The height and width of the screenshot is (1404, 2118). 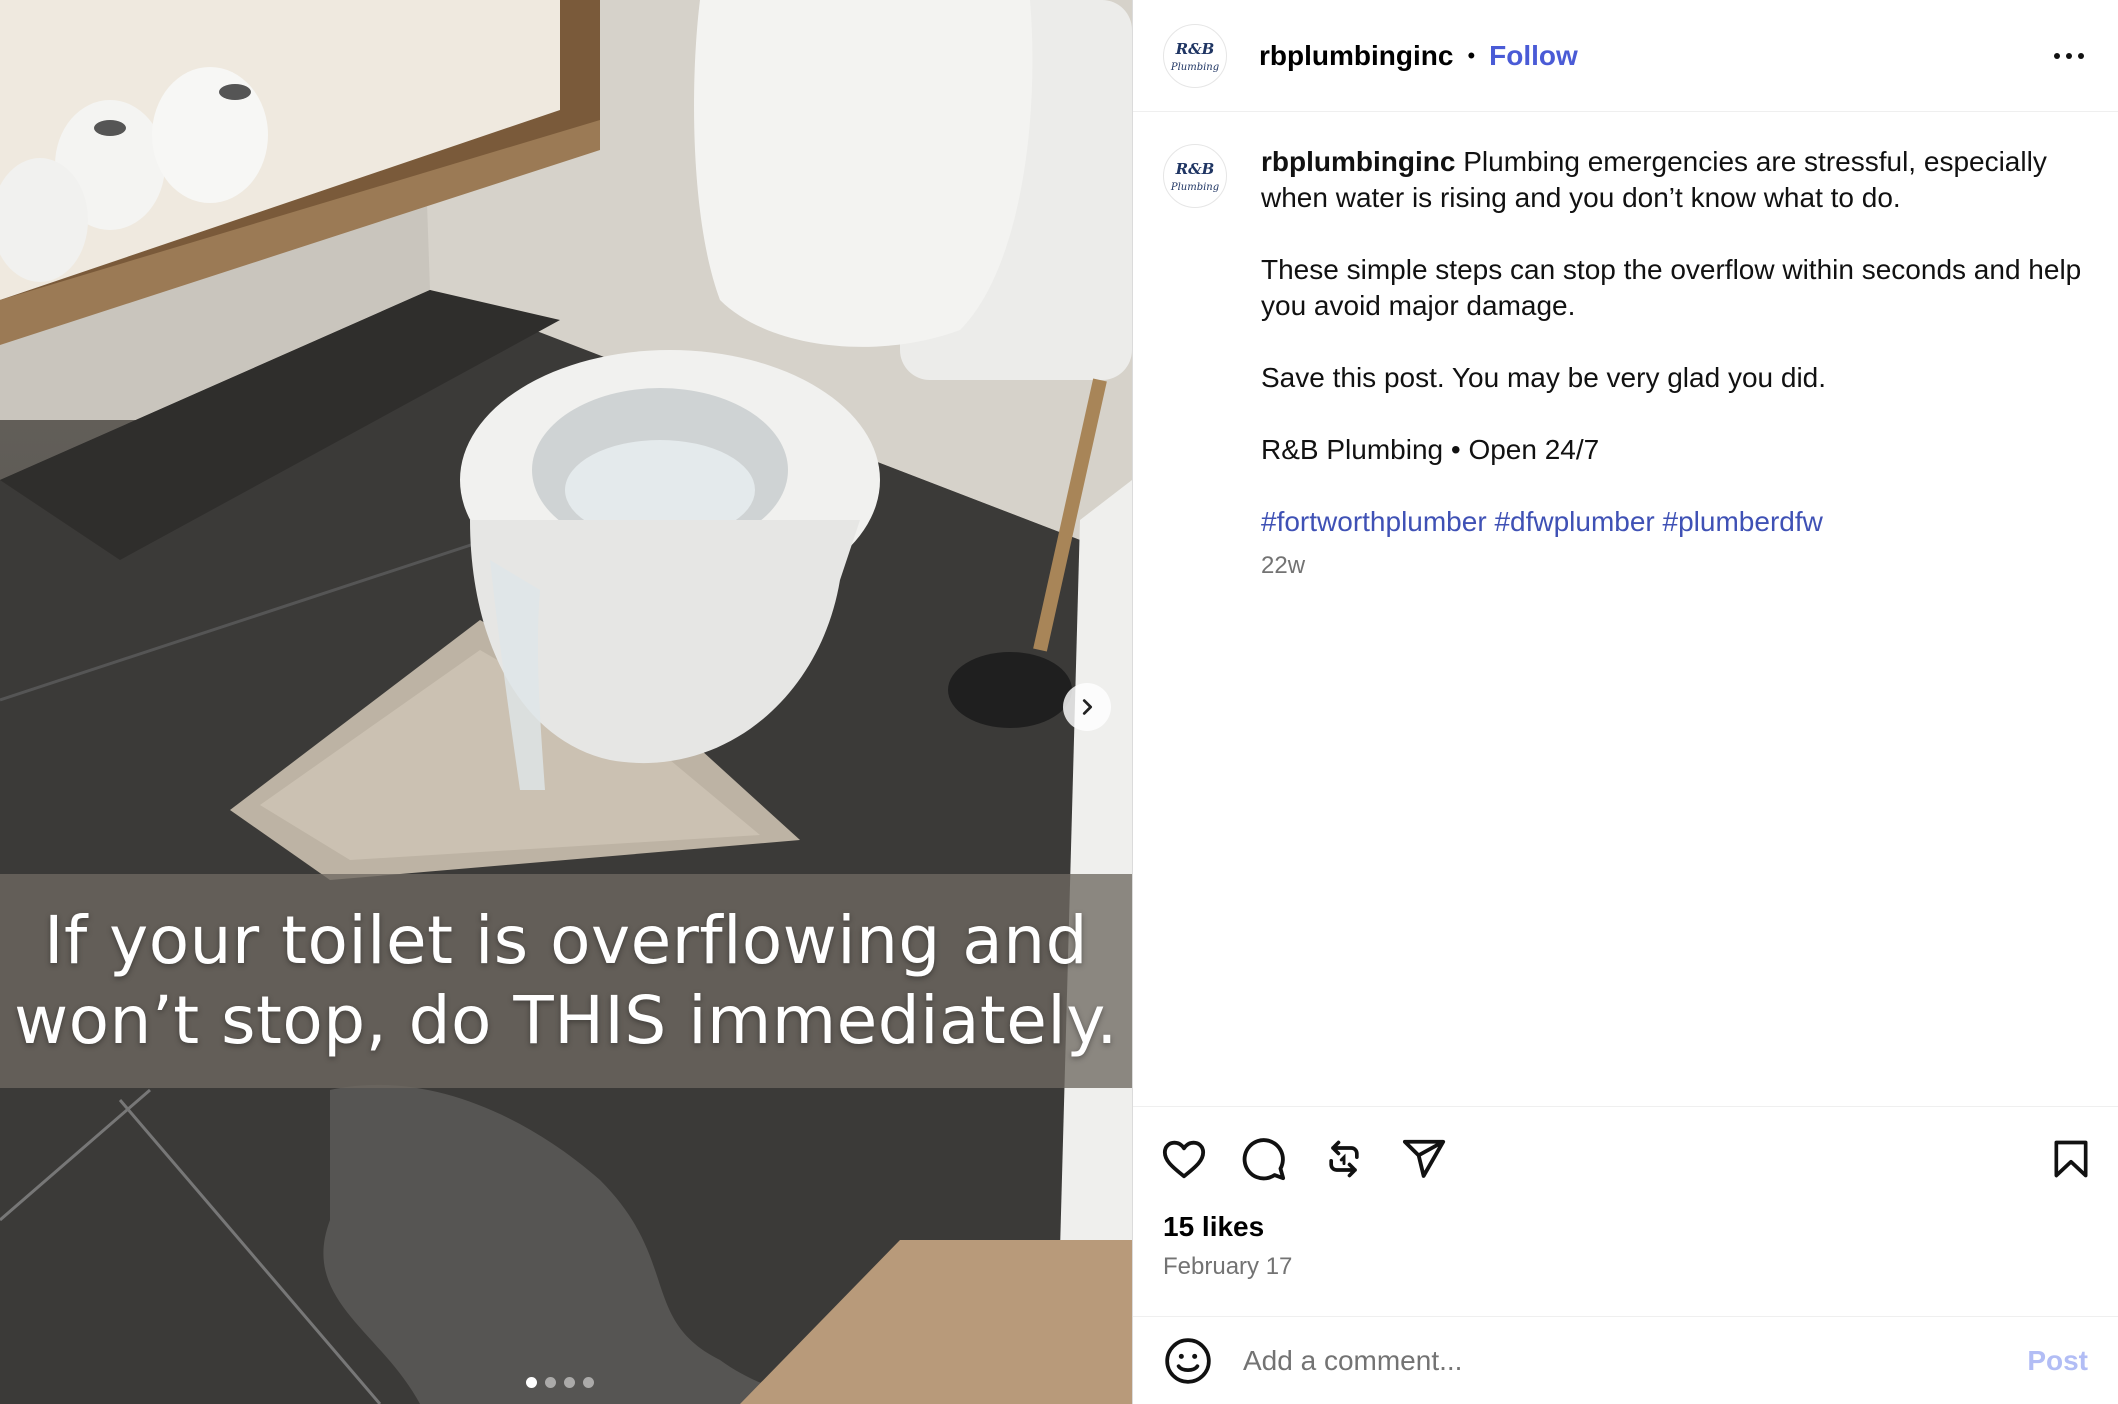 I want to click on more-options-icon, so click(x=2069, y=56).